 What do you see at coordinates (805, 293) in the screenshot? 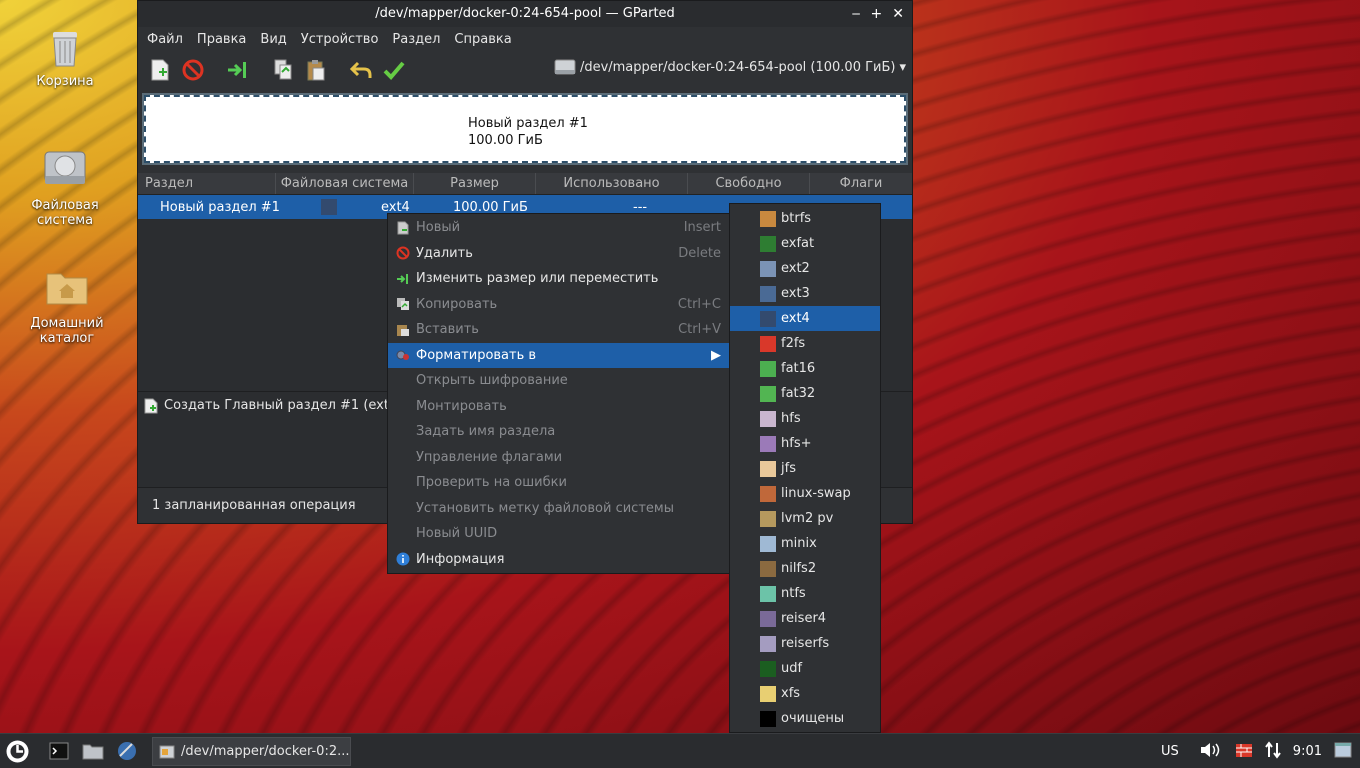
I see `format-option-ext3: ext3` at bounding box center [805, 293].